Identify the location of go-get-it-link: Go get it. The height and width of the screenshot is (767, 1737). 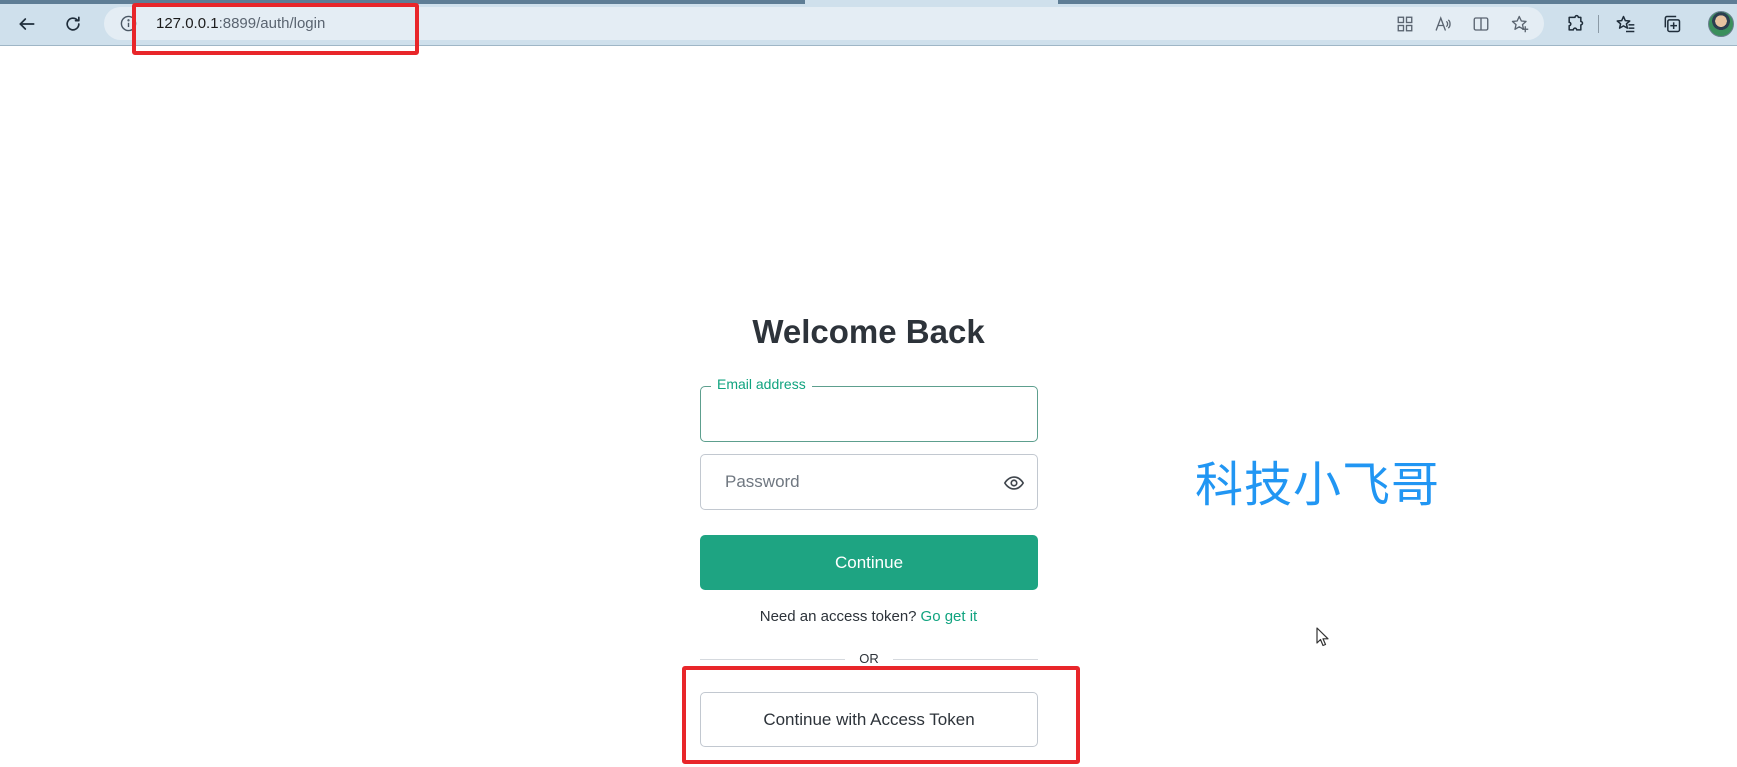
(949, 616).